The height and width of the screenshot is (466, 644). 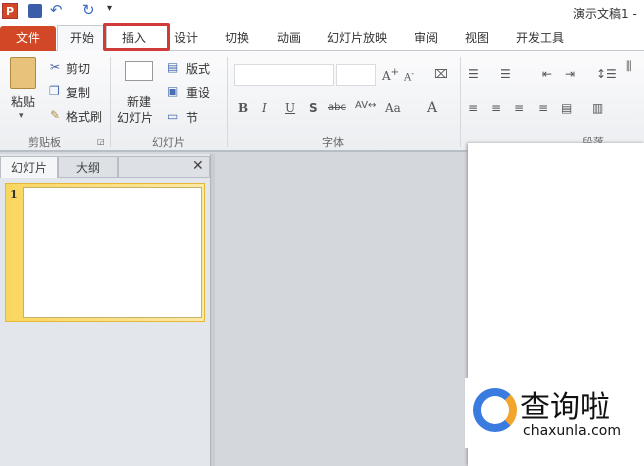 What do you see at coordinates (606, 74) in the screenshot?
I see `line-spacing-icon: ↕☰` at bounding box center [606, 74].